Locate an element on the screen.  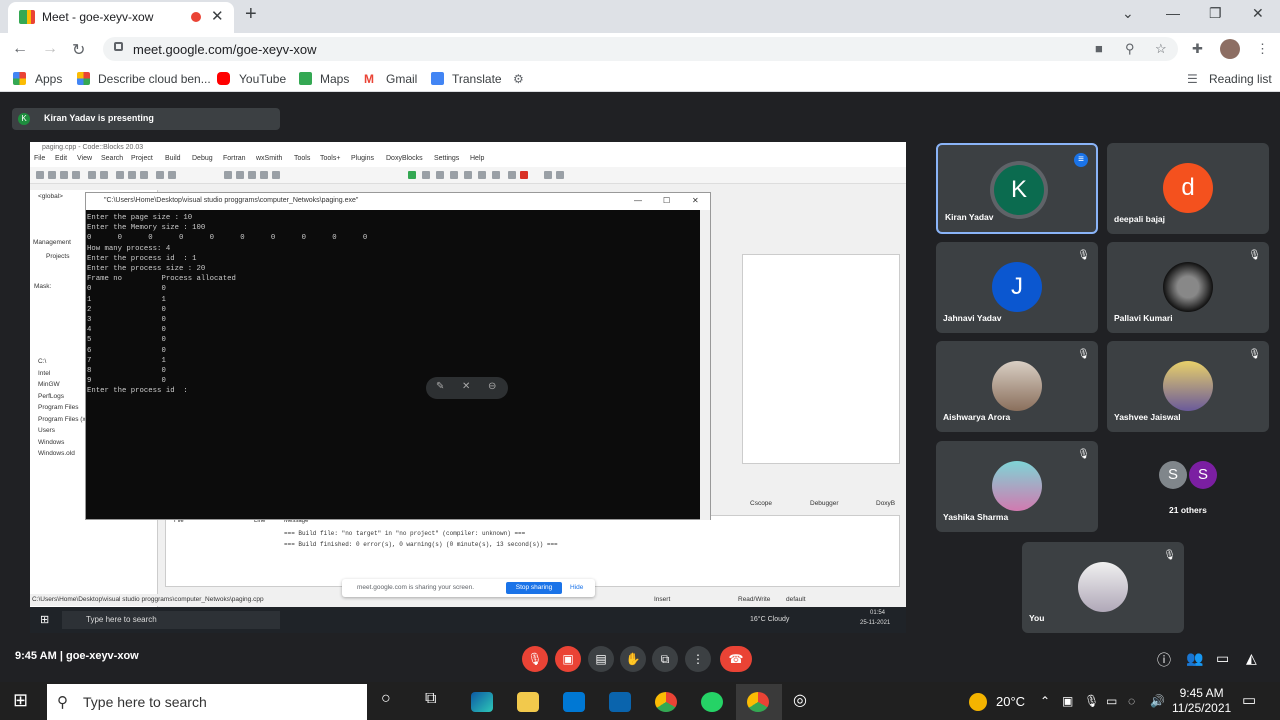
raise-hand-button: ✋ is located at coordinates (633, 659).